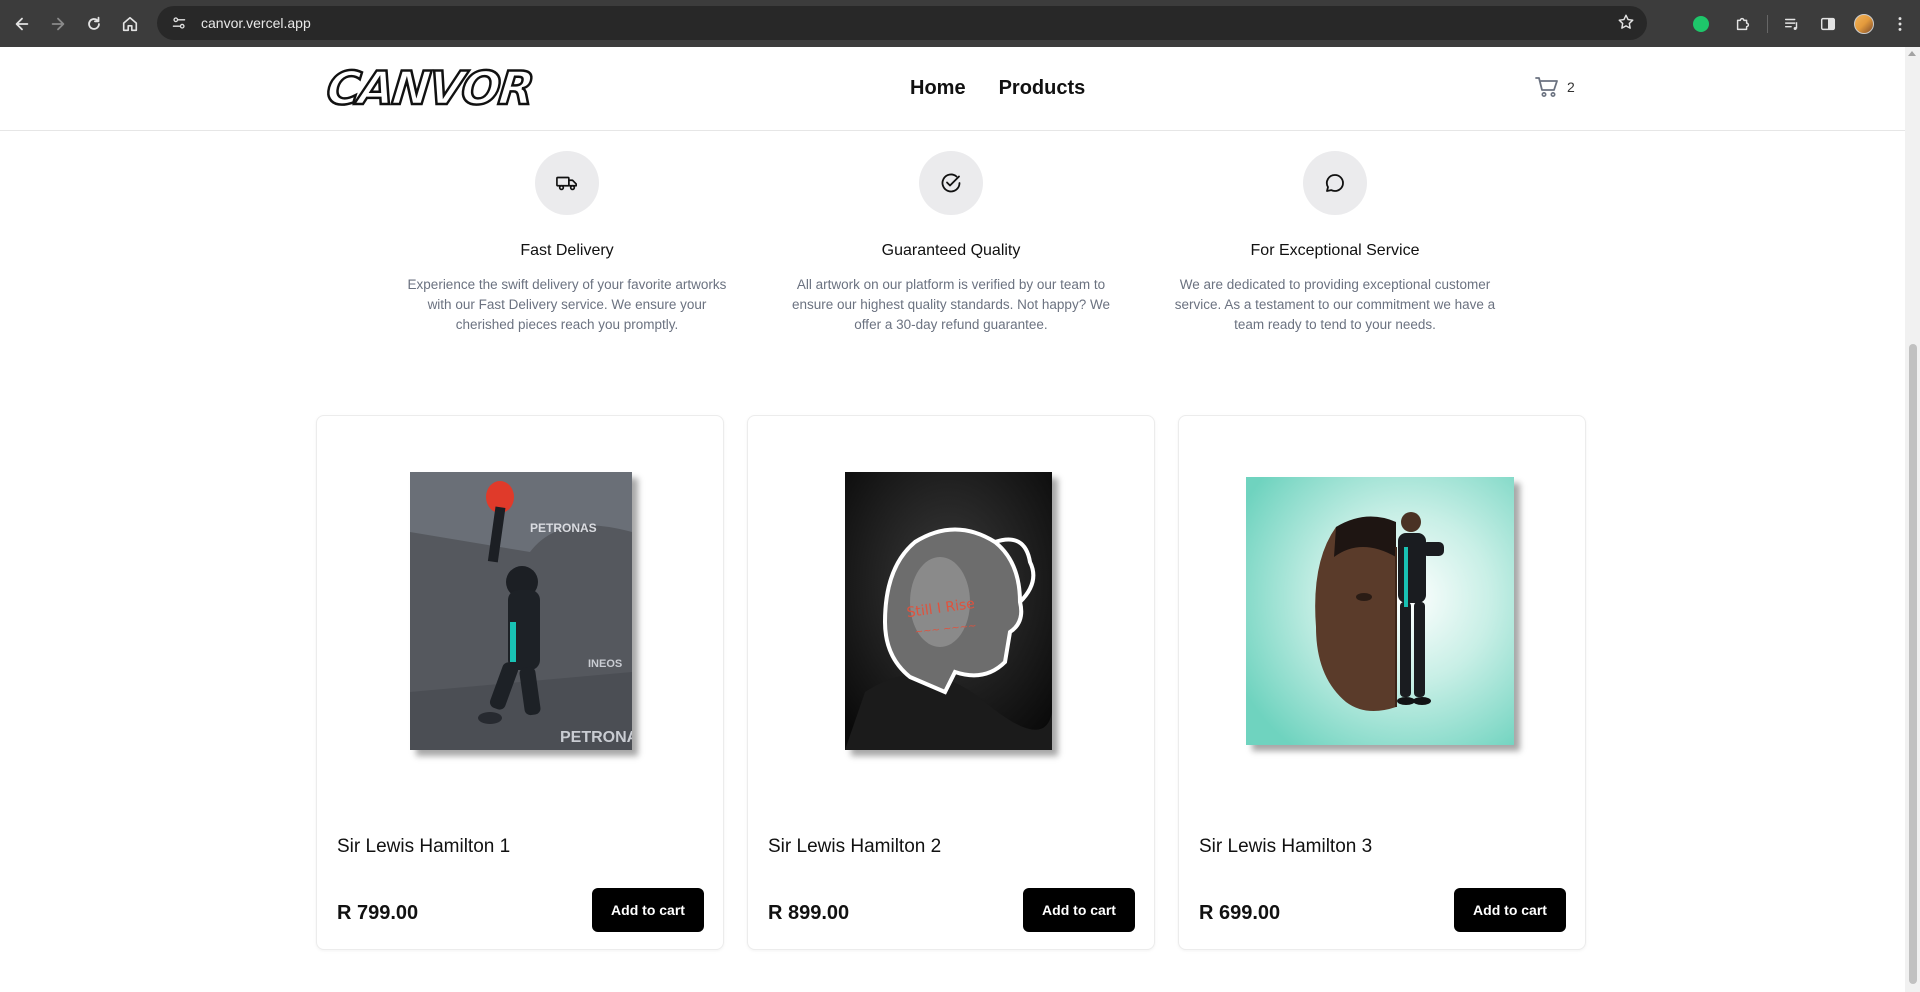 This screenshot has height=992, width=1920. I want to click on chat-bubble-icon, so click(1334, 183).